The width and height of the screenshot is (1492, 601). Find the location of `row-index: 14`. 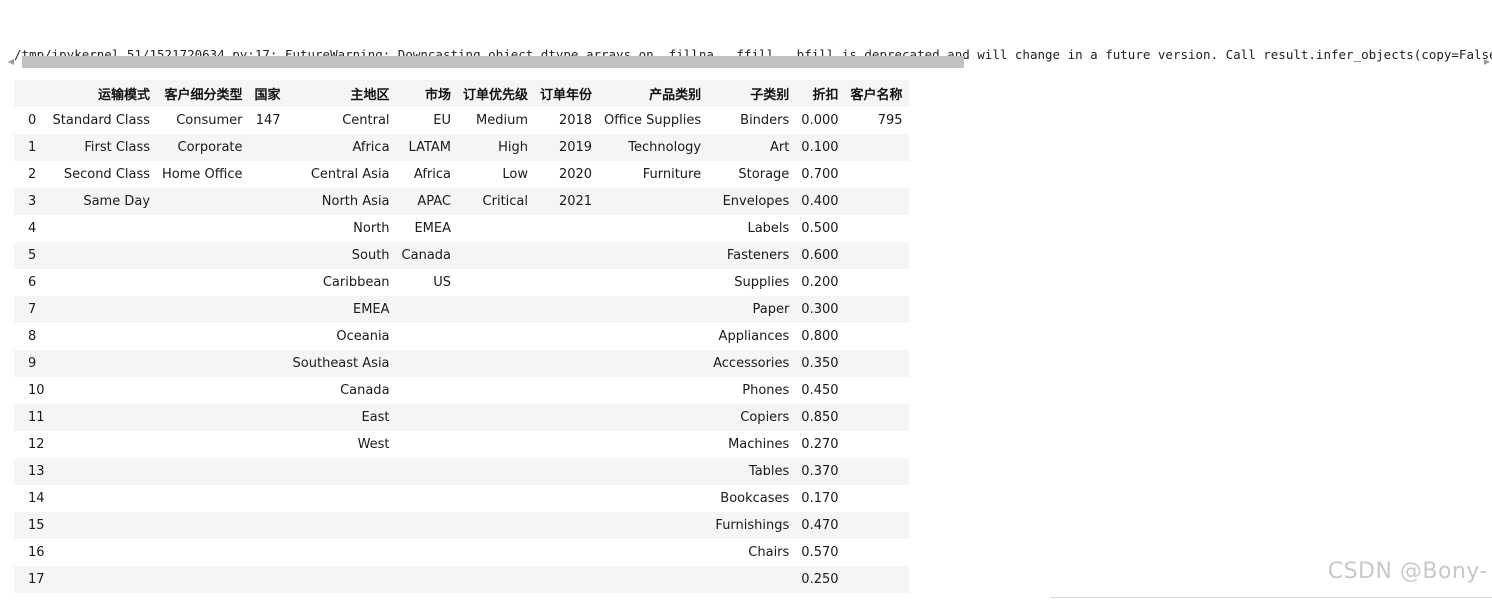

row-index: 14 is located at coordinates (36, 498).